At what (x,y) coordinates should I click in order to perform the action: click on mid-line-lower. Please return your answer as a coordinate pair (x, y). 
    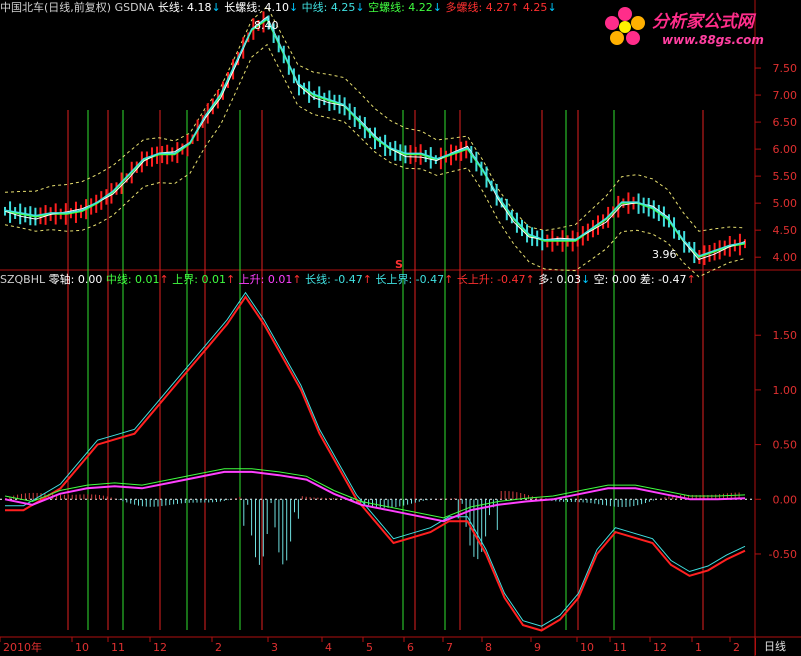
    Looking at the image, I should click on (375, 493).